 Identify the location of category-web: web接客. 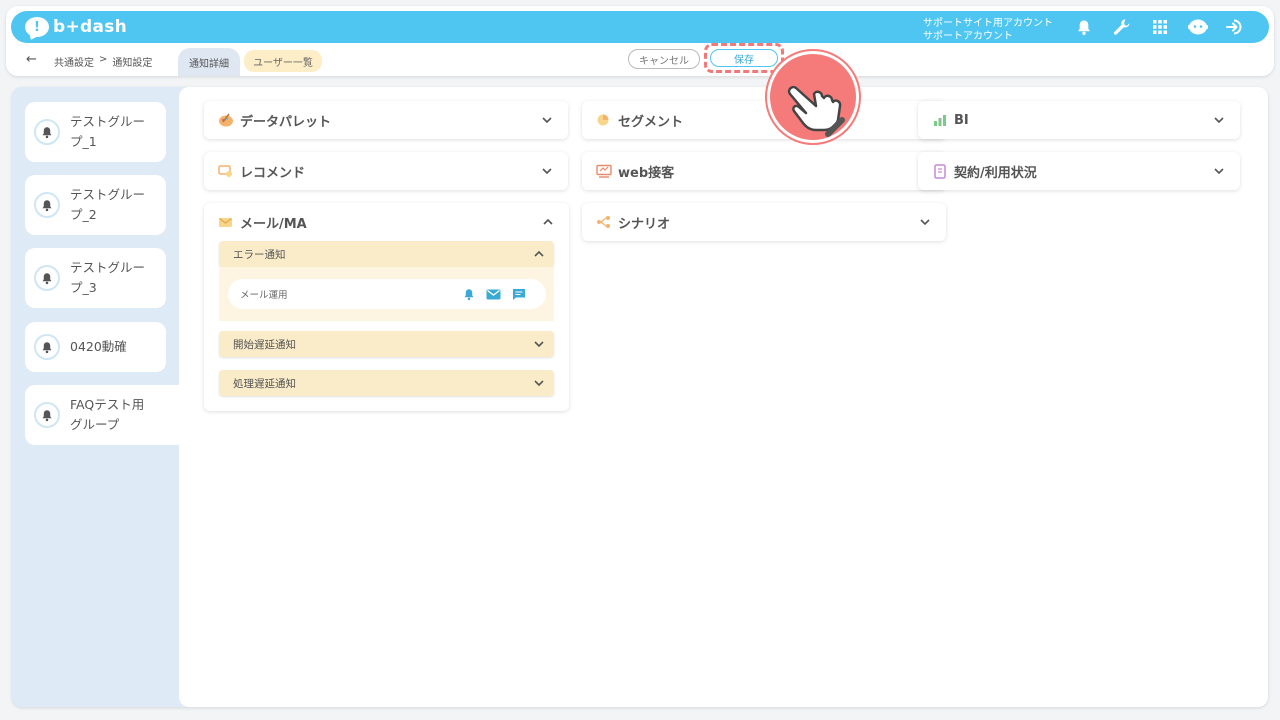
(764, 171).